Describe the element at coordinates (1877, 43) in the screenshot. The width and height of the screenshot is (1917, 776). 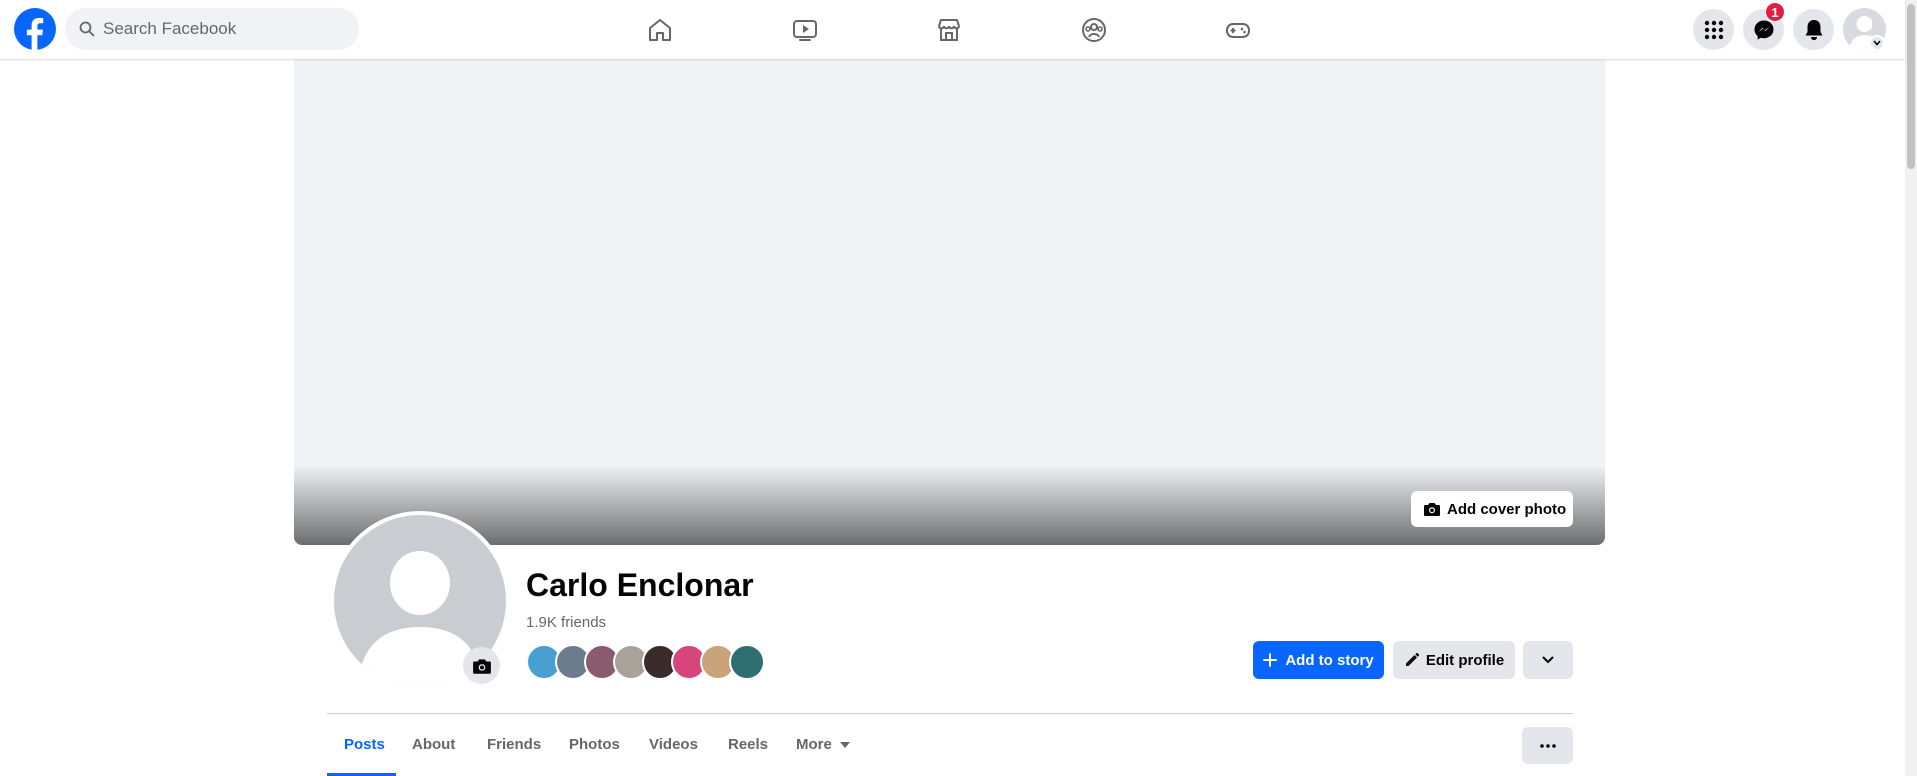
I see `account-chevron-down-icon` at that location.